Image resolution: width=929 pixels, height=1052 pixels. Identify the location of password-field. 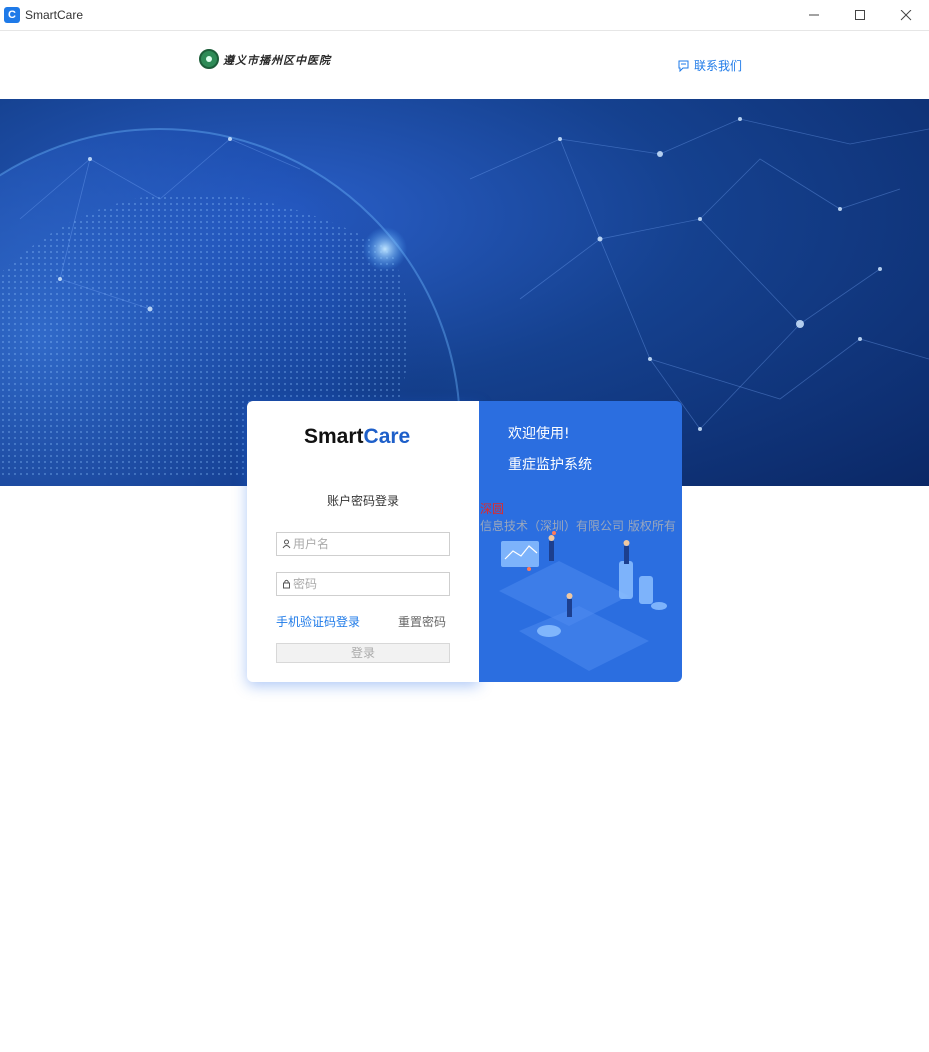
(363, 584).